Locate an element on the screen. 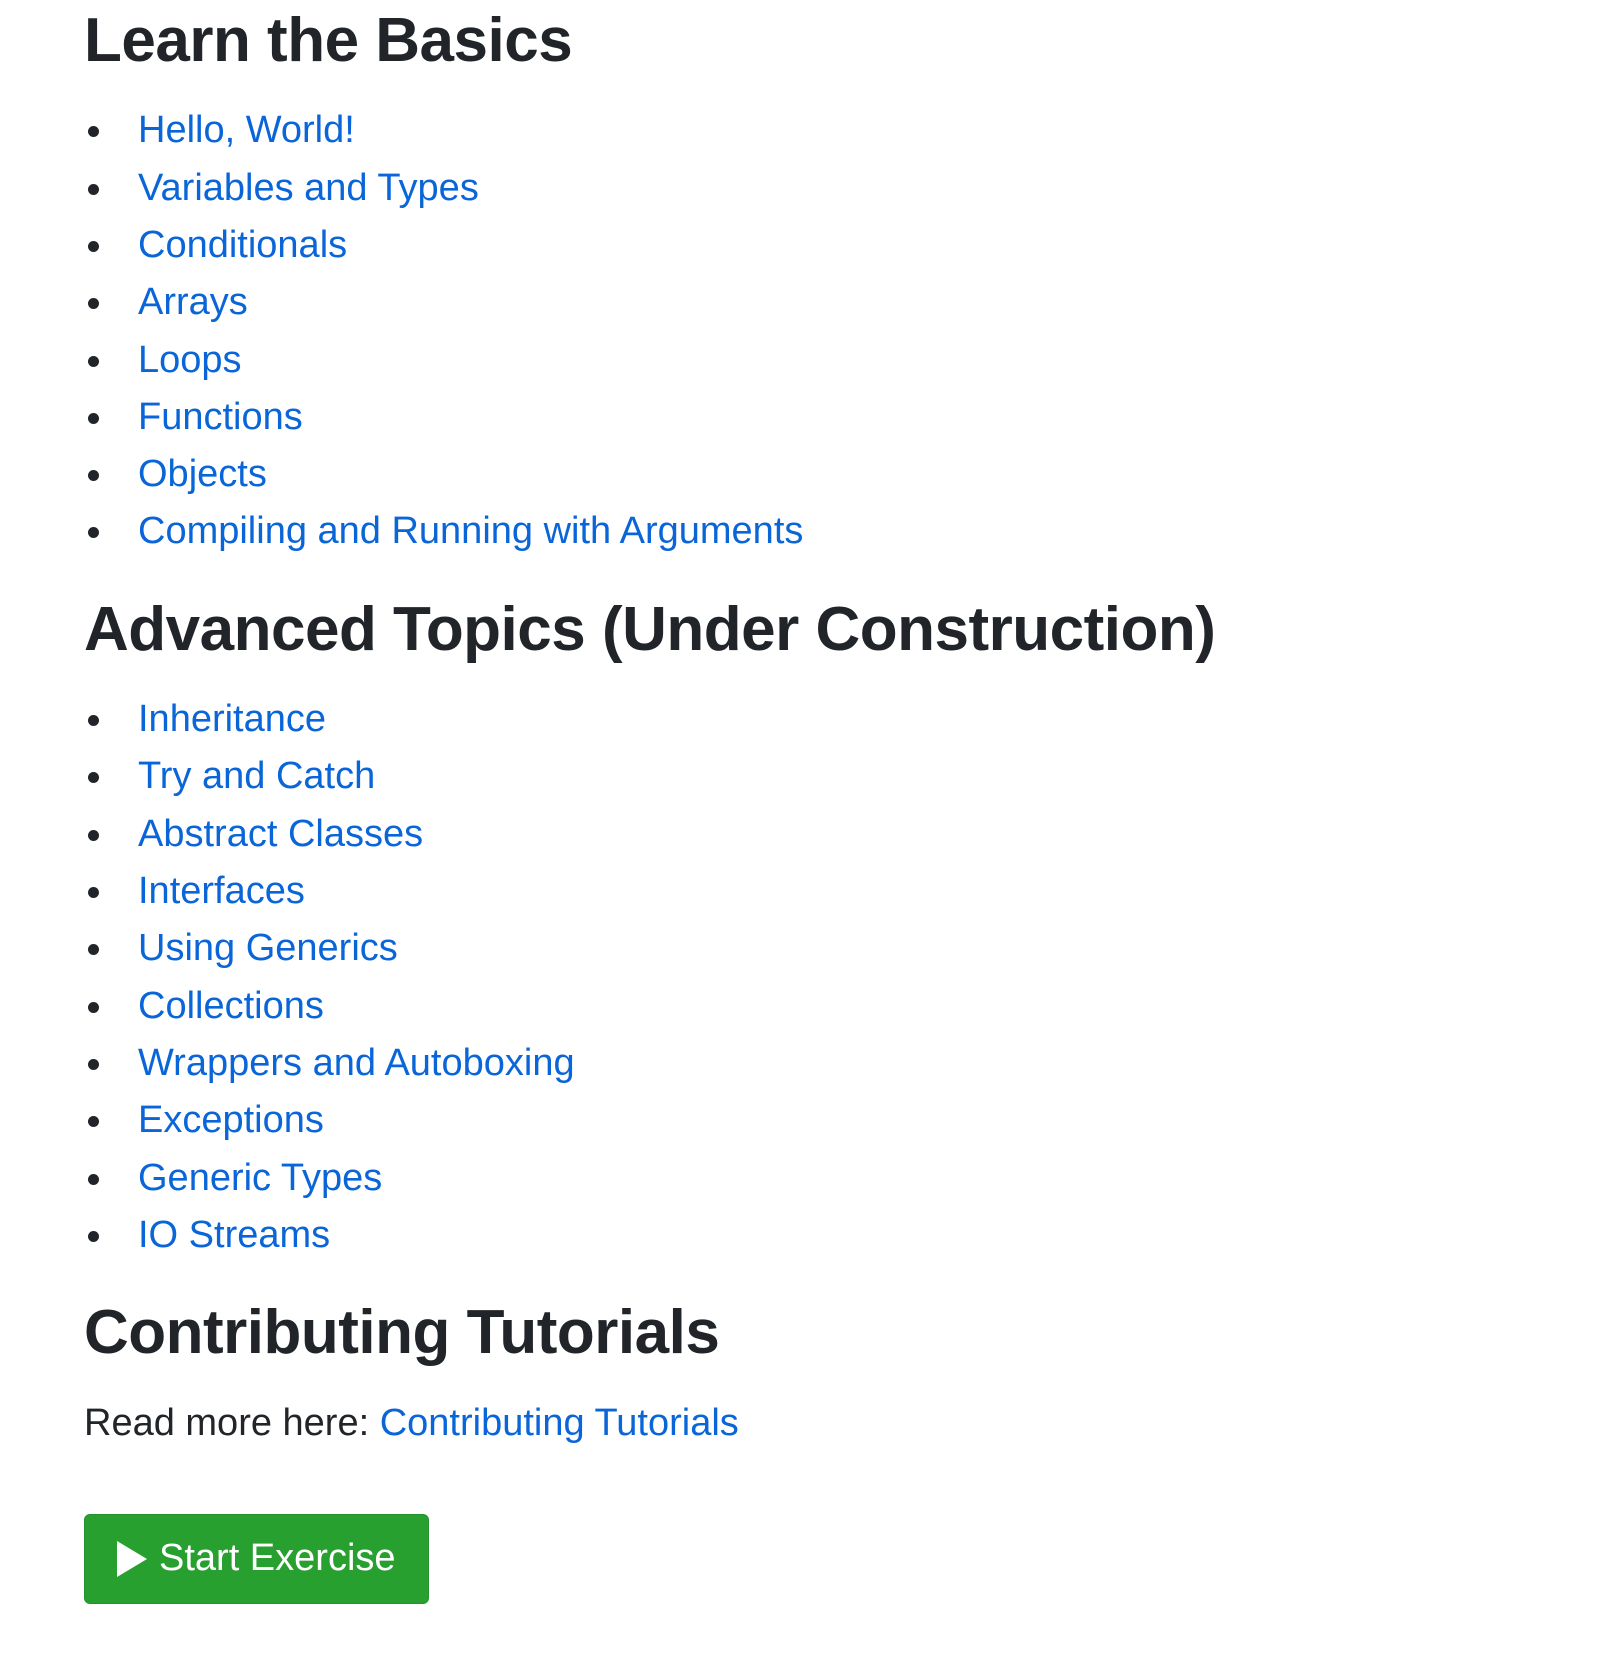  topic-link-io-streams: IO Streams is located at coordinates (234, 1235).